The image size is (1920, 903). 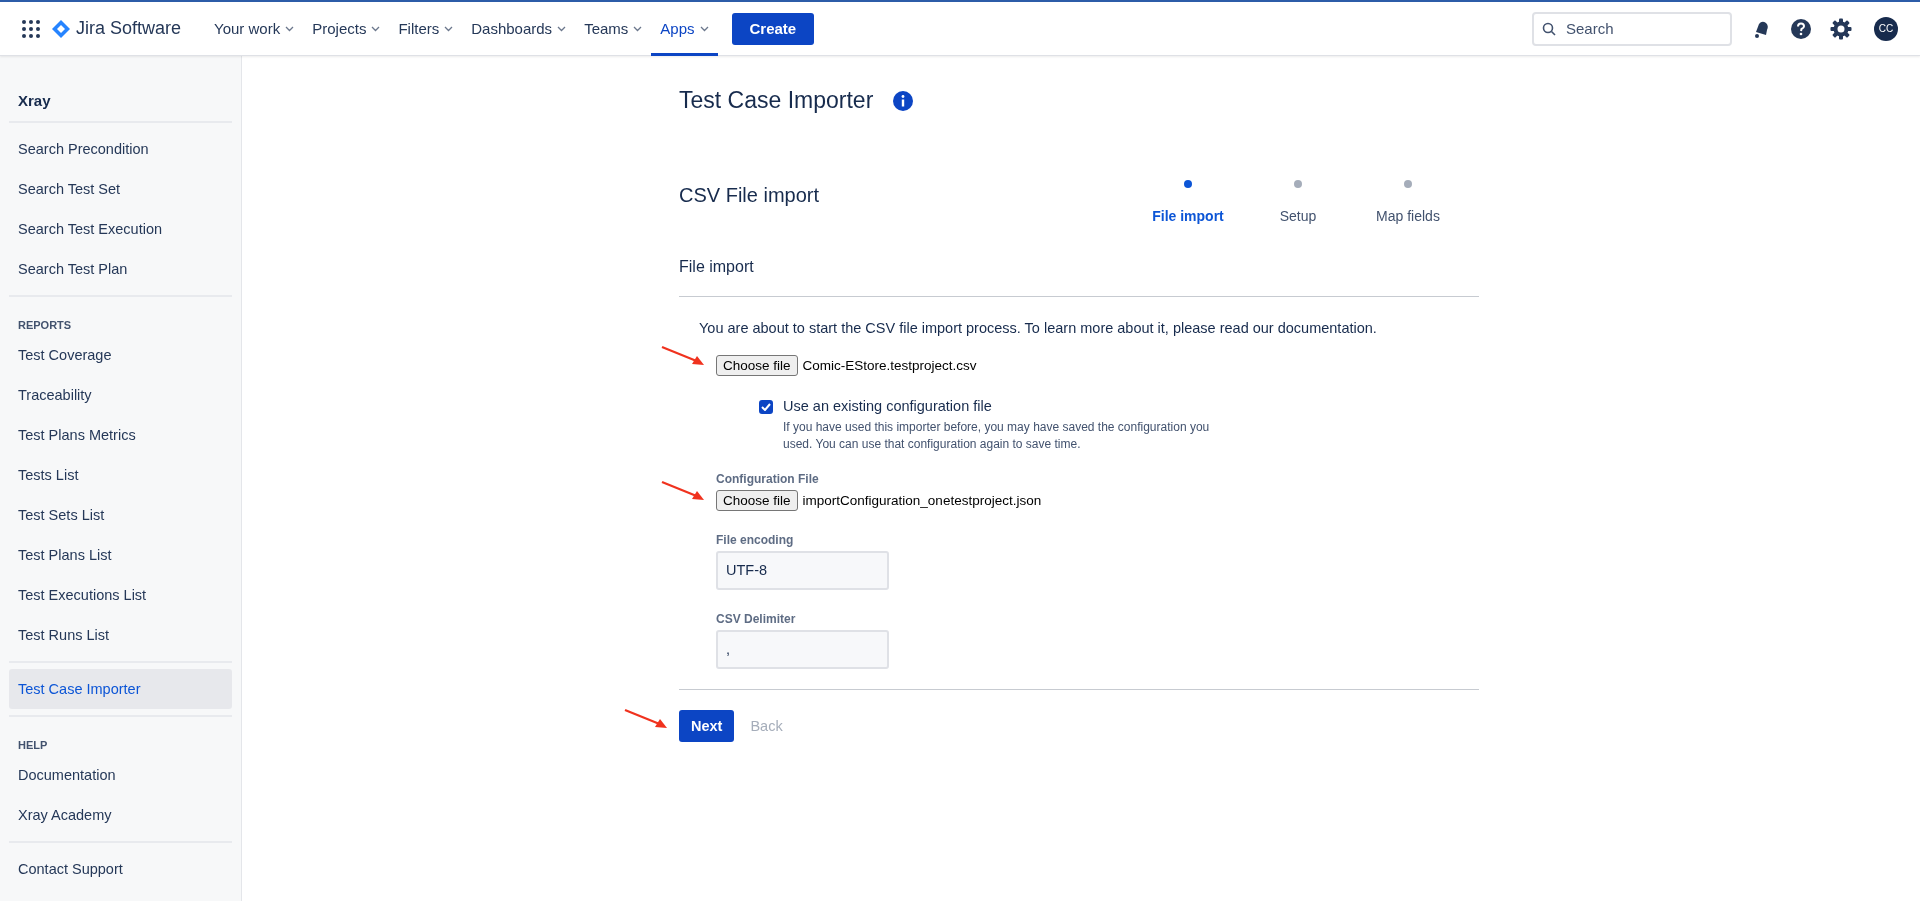 I want to click on nav-menu-item: Projects, so click(x=346, y=28).